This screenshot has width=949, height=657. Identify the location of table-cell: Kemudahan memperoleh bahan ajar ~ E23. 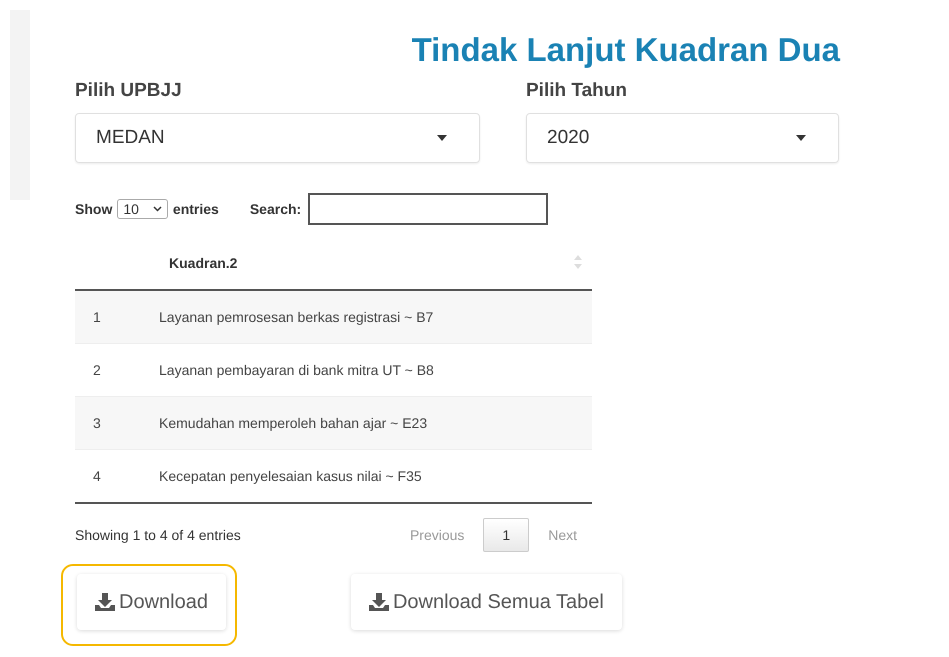
(375, 423).